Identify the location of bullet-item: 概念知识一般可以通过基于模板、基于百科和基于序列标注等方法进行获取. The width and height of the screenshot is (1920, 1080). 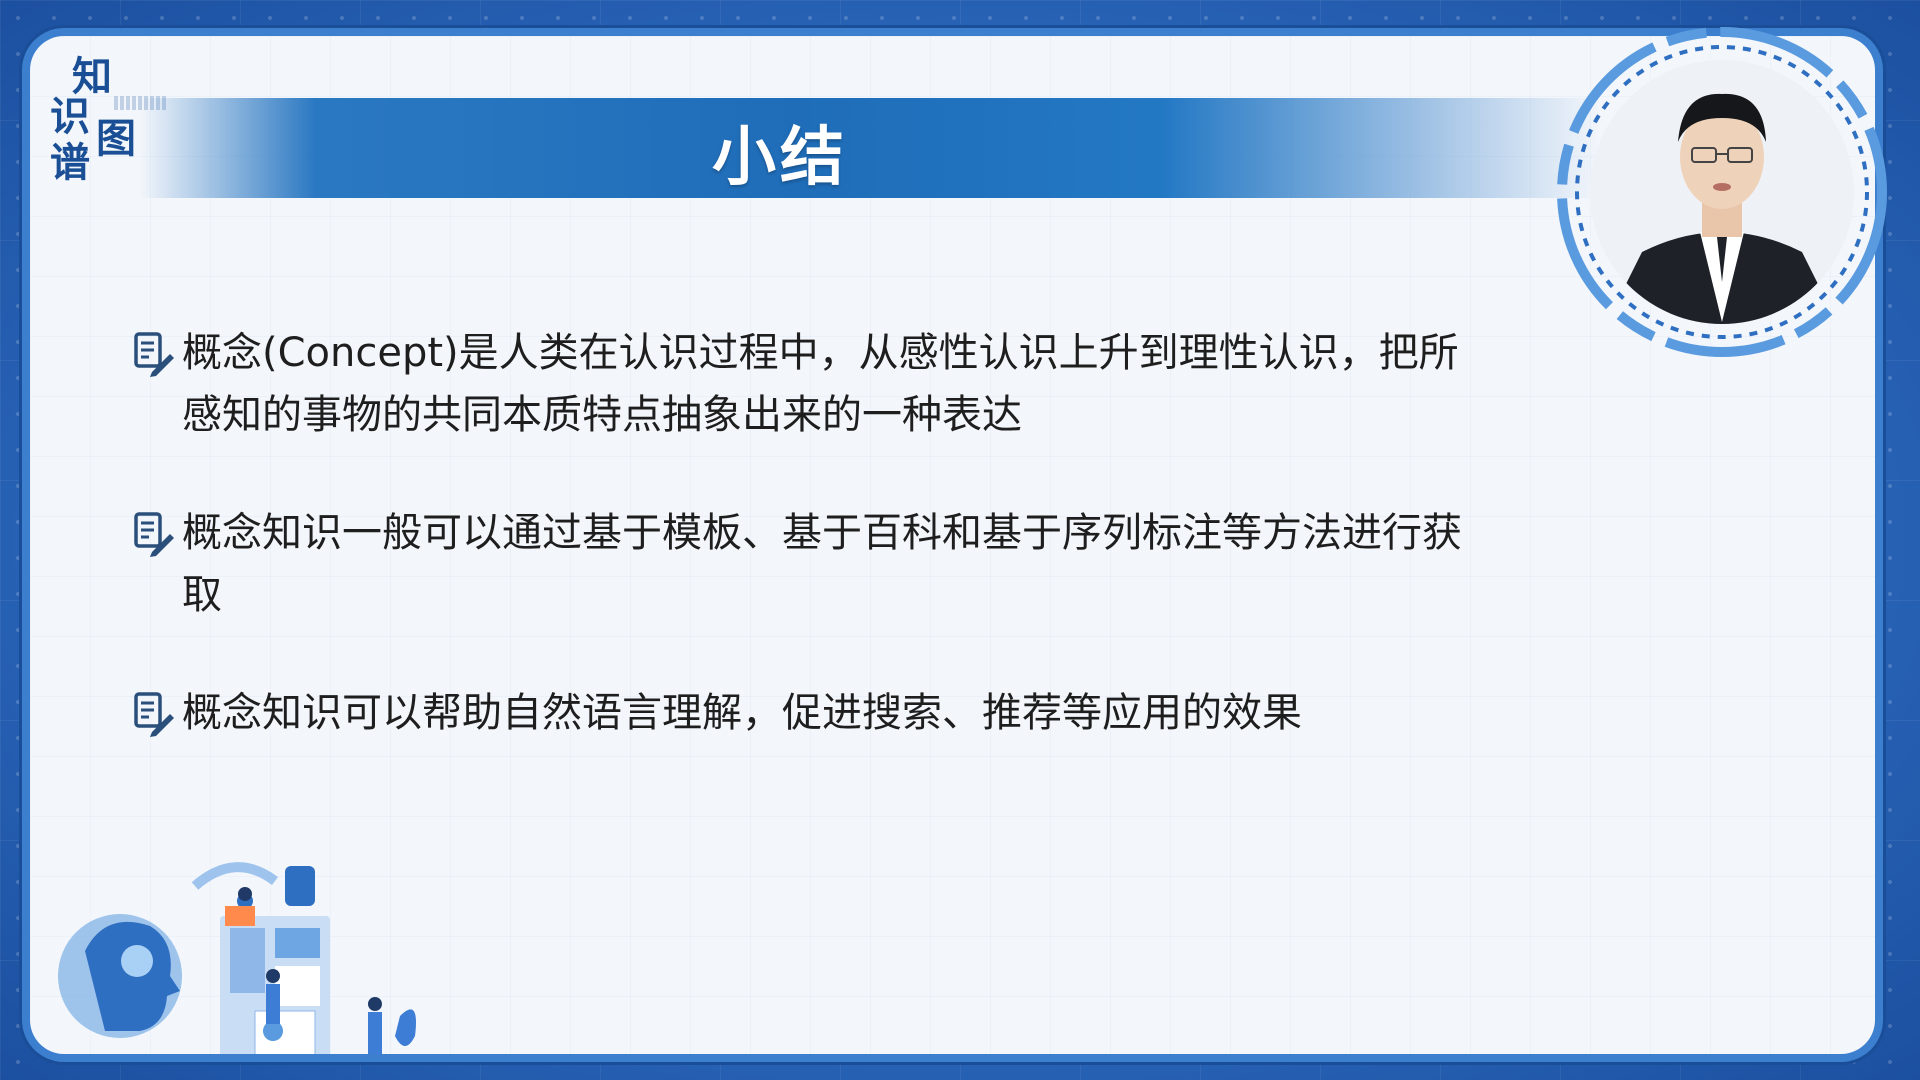
(812, 564).